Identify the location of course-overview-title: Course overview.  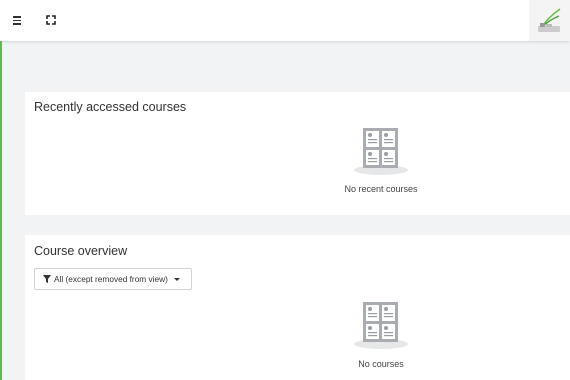
(81, 251).